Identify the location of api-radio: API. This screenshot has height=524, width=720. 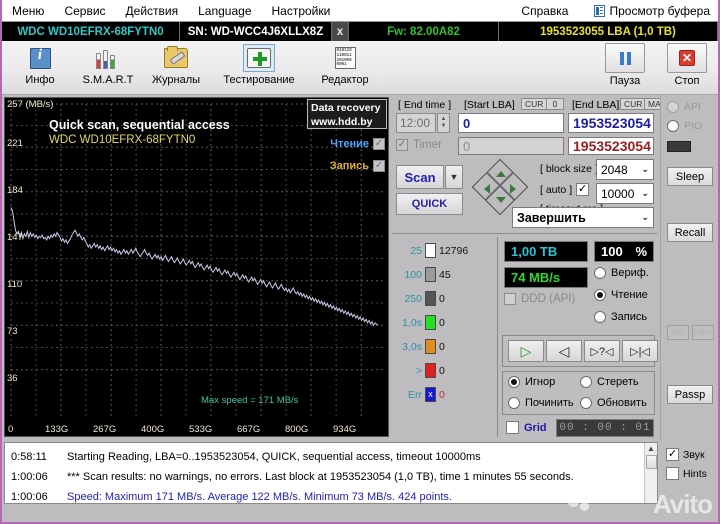
(684, 107).